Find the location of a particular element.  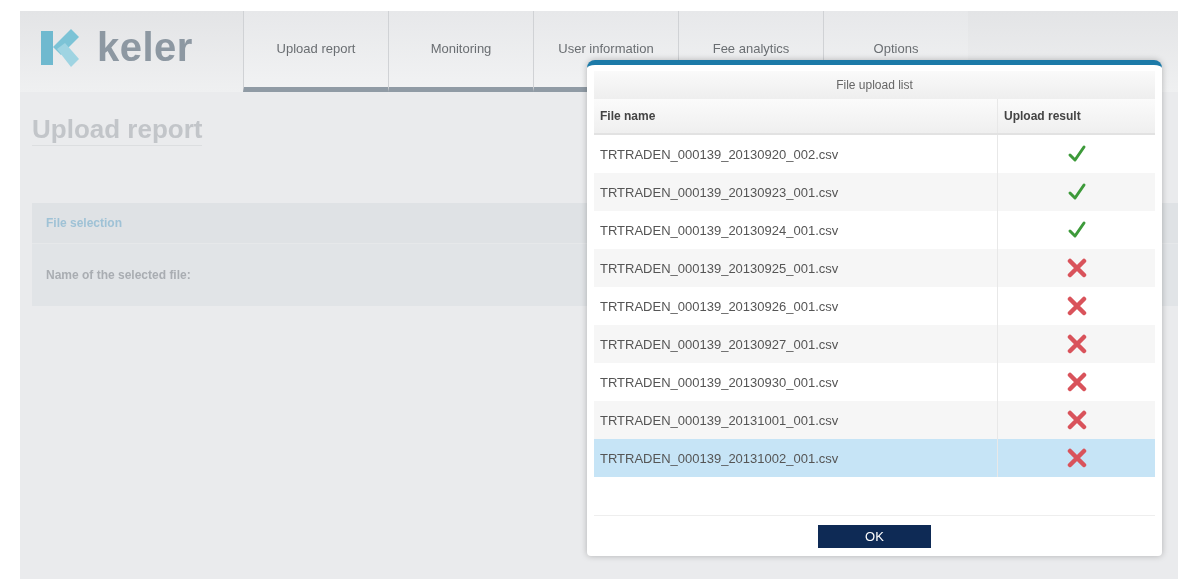

column-header: Upload result is located at coordinates (1076, 116).